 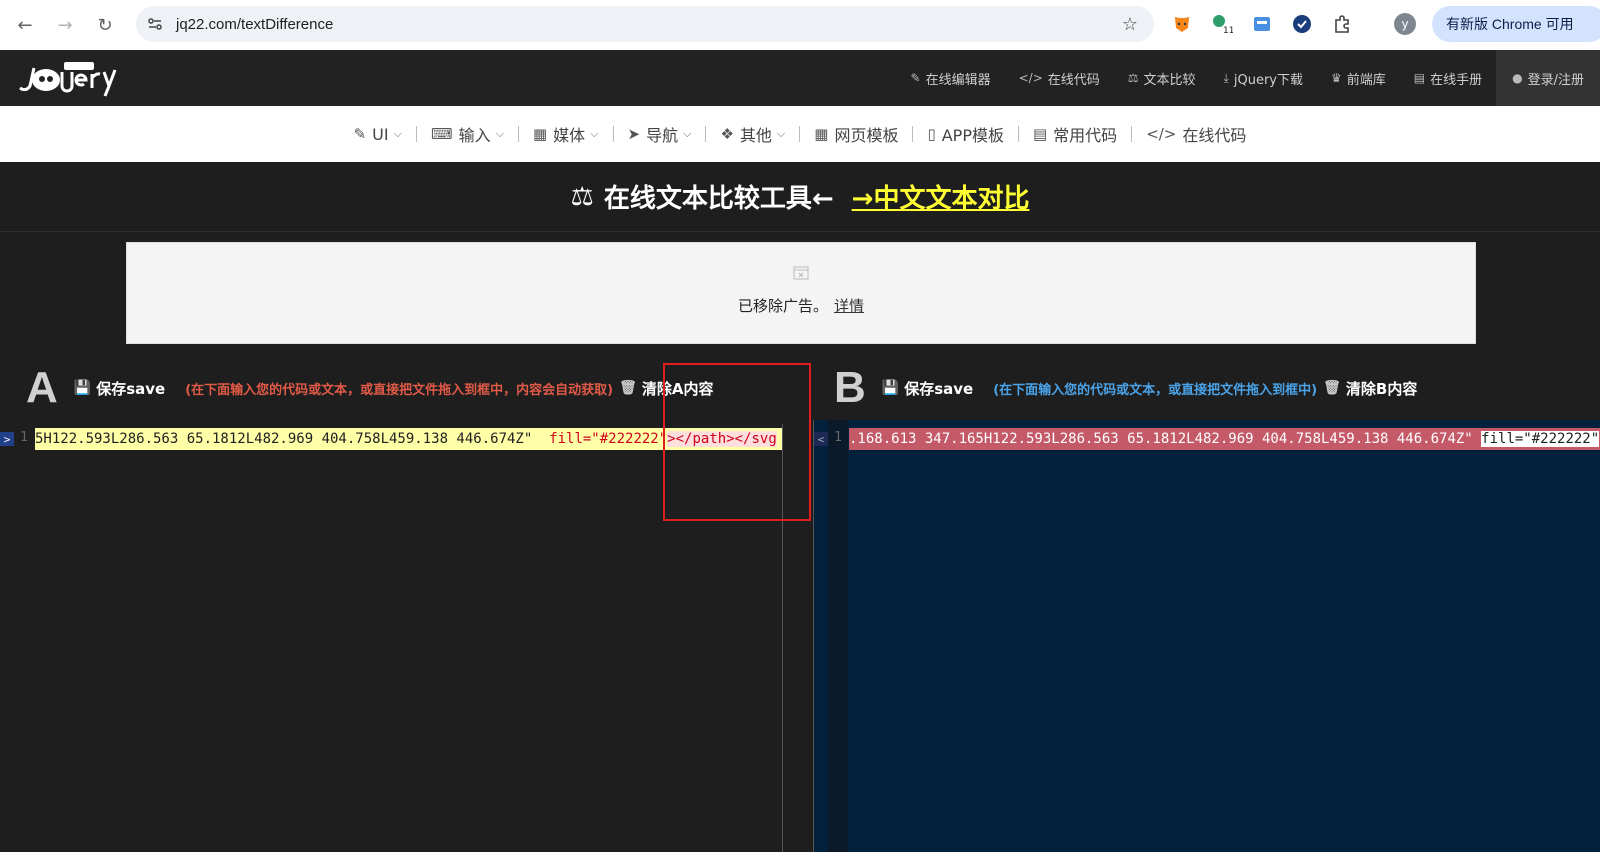 I want to click on page-title-row: ⚖ 在线文本比较工具← →中文文本对比, so click(x=800, y=197).